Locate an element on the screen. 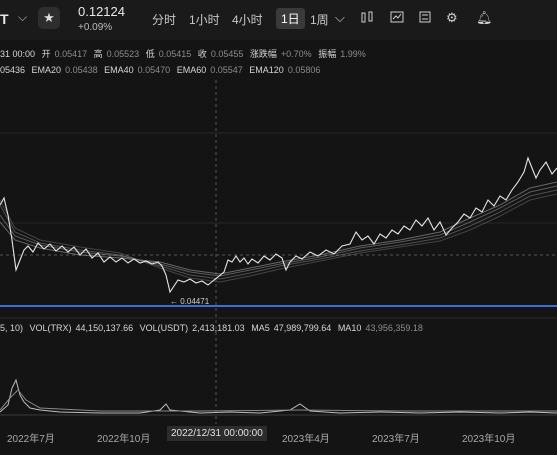 This screenshot has width=557, height=455. low-price-marker: ← 0.04471 is located at coordinates (190, 301).